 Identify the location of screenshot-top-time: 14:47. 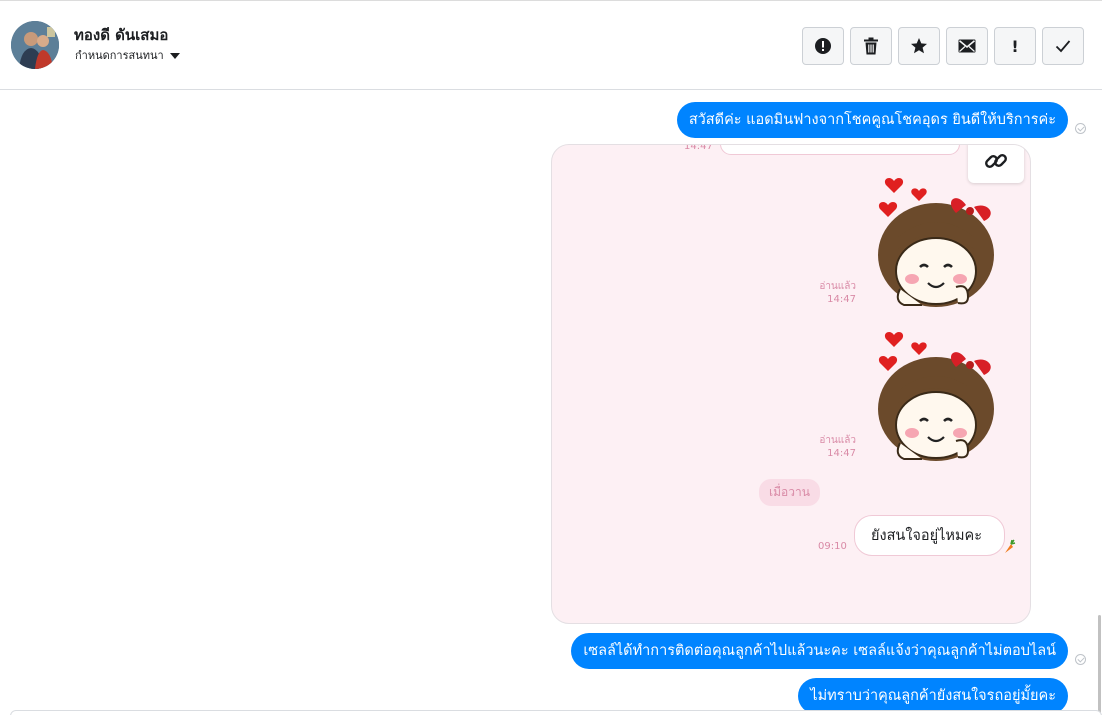
(698, 148).